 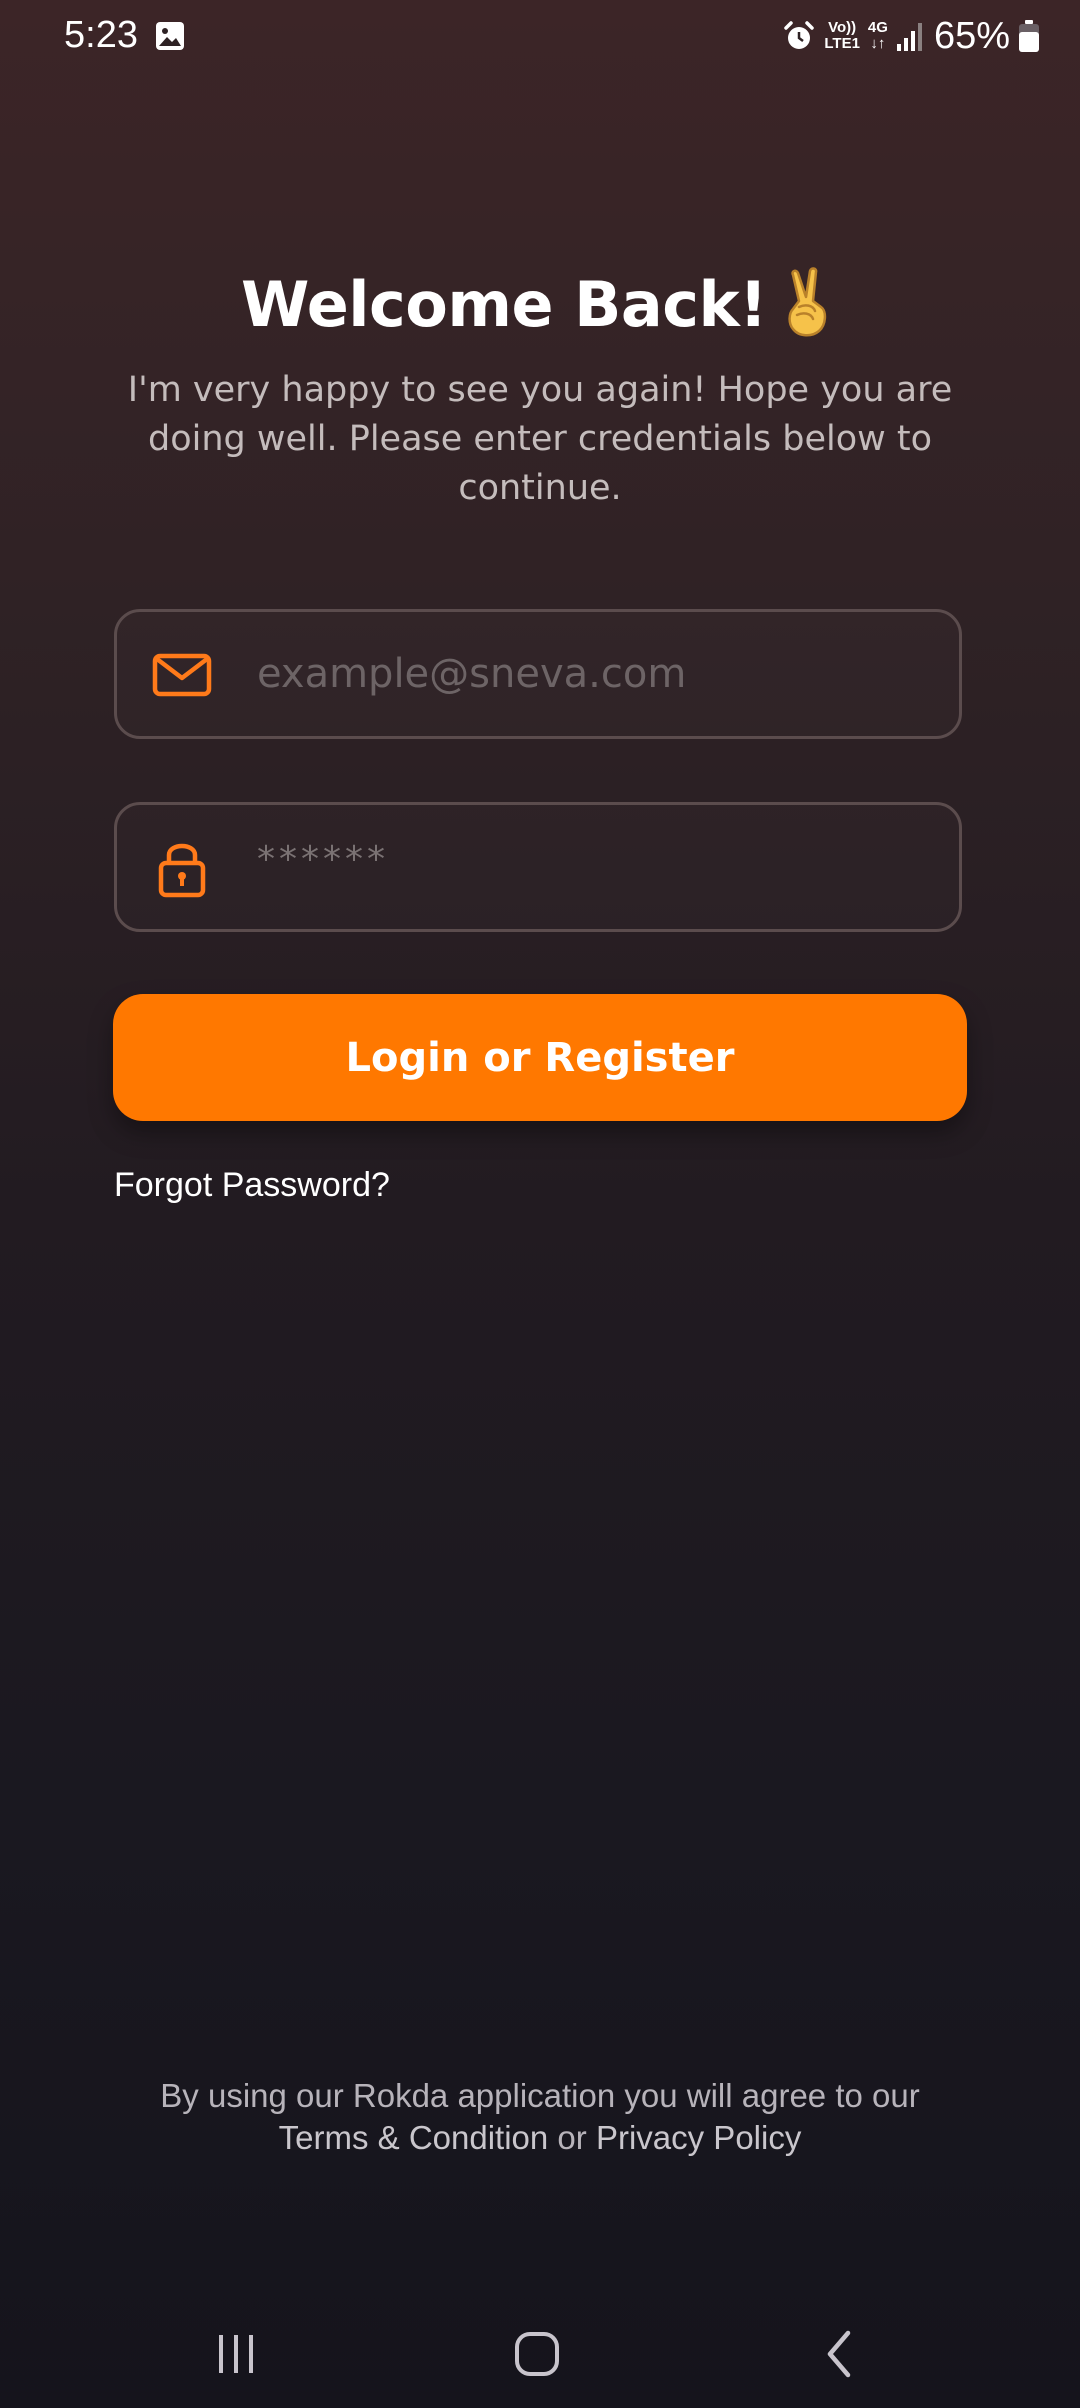 I want to click on back-button, so click(x=840, y=2354).